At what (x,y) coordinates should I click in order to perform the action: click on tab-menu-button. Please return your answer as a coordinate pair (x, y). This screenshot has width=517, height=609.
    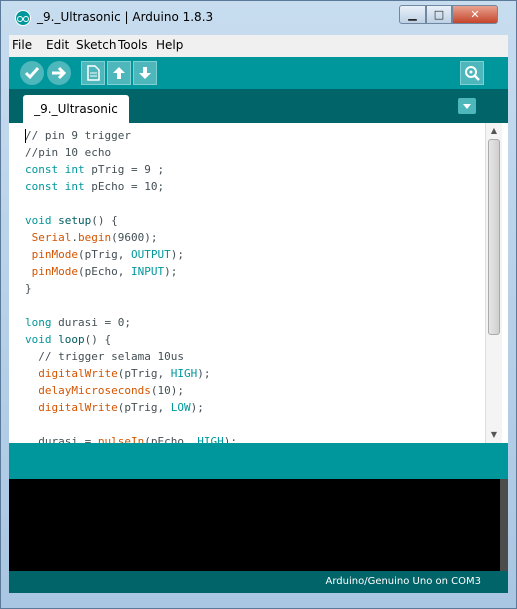
    Looking at the image, I should click on (467, 106).